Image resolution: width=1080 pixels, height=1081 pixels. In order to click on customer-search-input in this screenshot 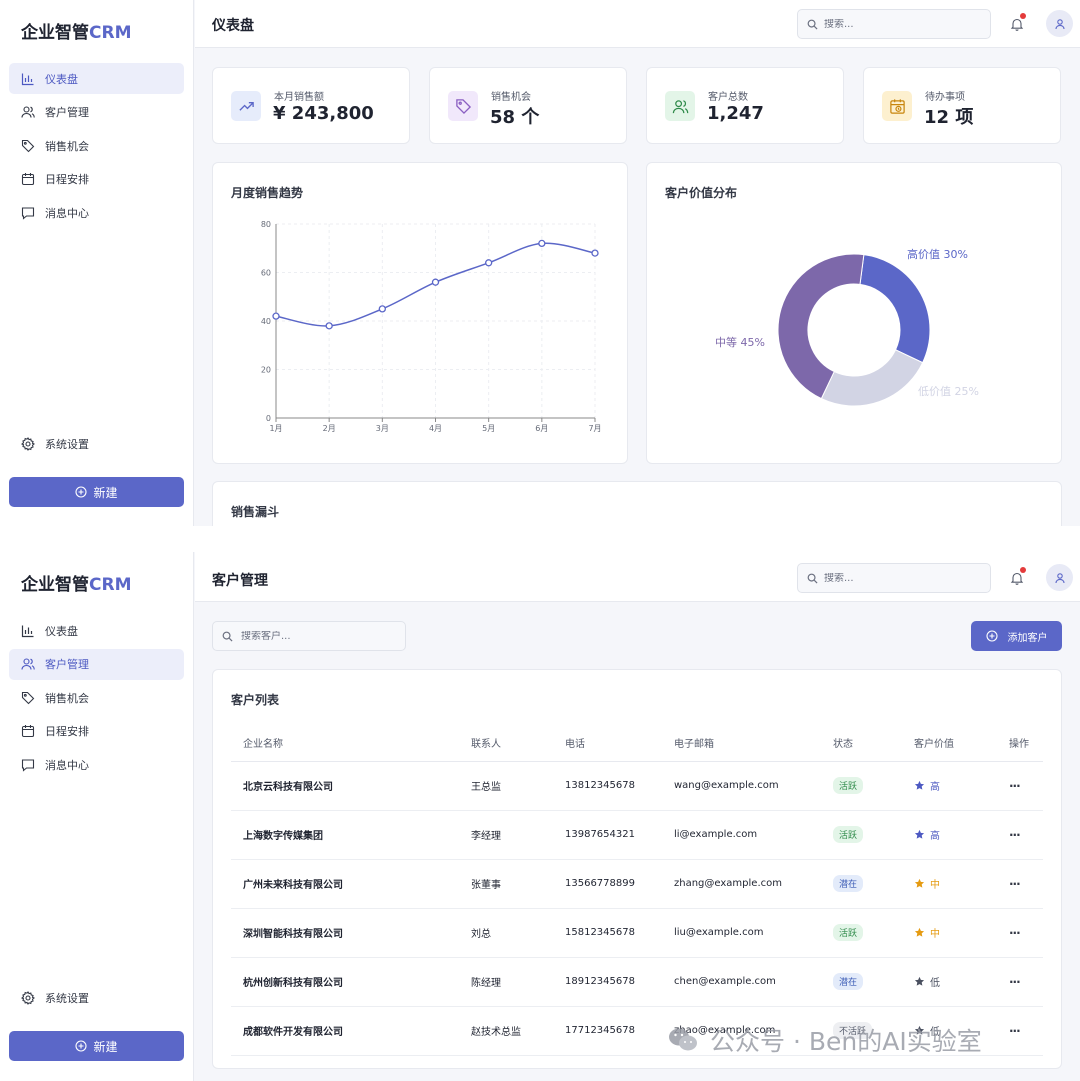, I will do `click(316, 636)`.